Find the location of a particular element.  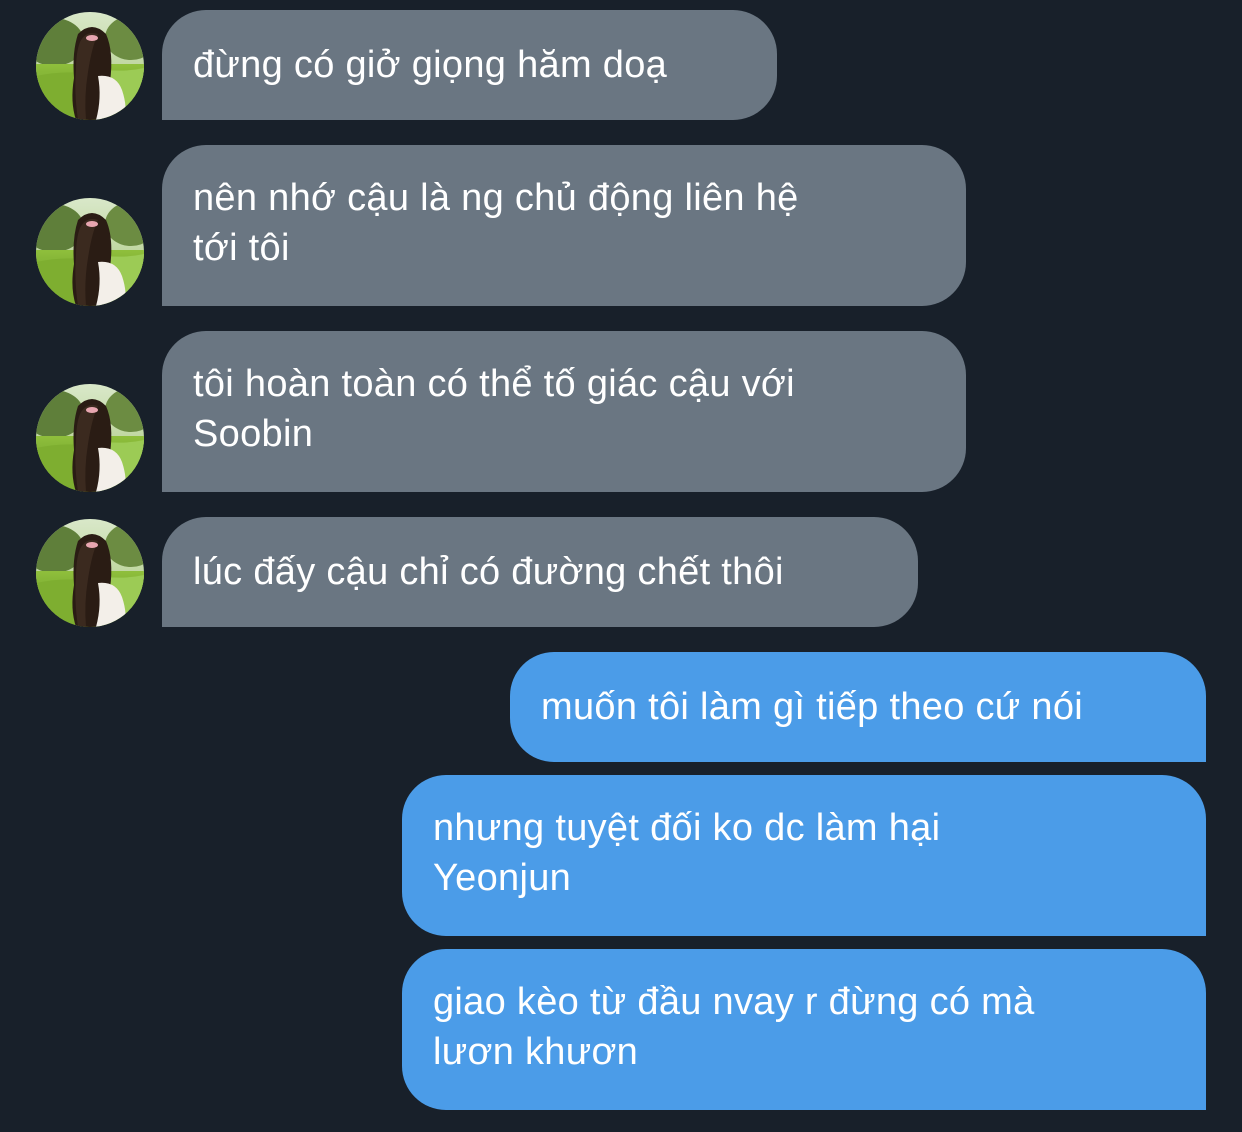

incoming-message: lúc đấy cậu chỉ có đường chết thôi is located at coordinates (540, 572).